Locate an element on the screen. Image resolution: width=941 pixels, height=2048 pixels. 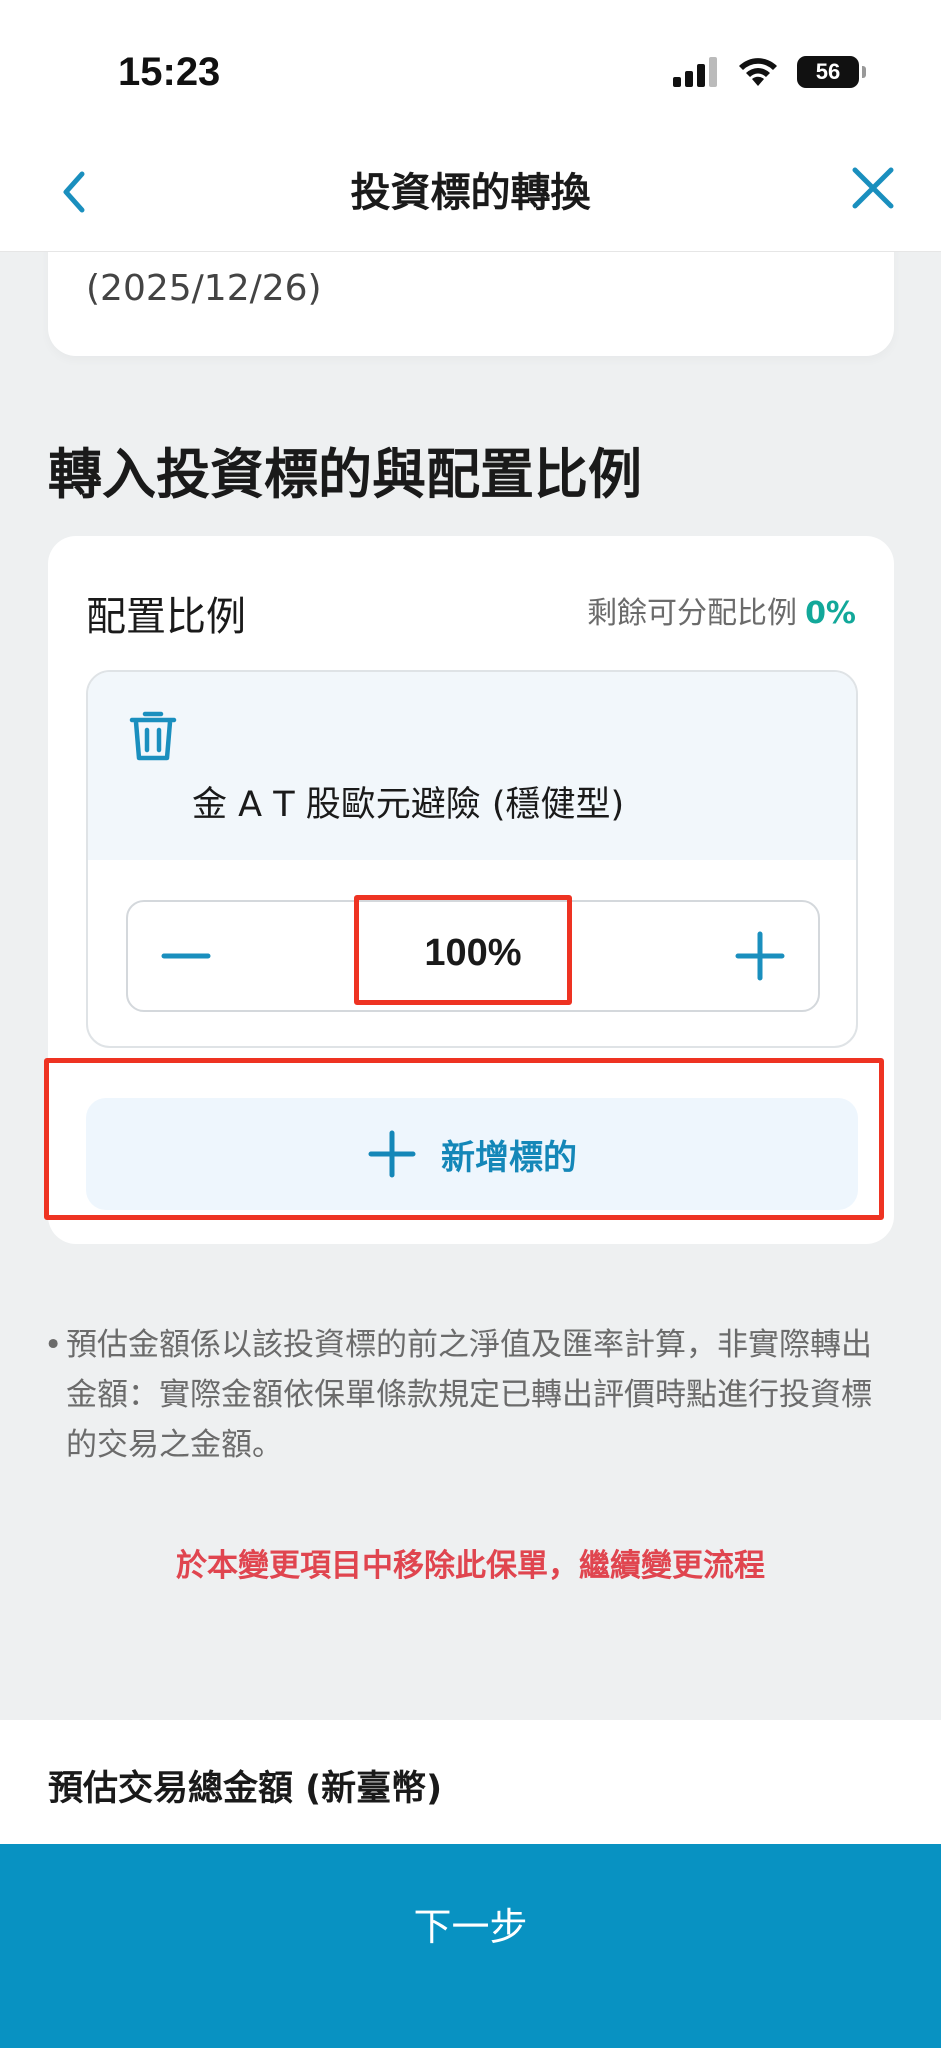
section-title: 轉入投資標的與配置比例 is located at coordinates (345, 474).